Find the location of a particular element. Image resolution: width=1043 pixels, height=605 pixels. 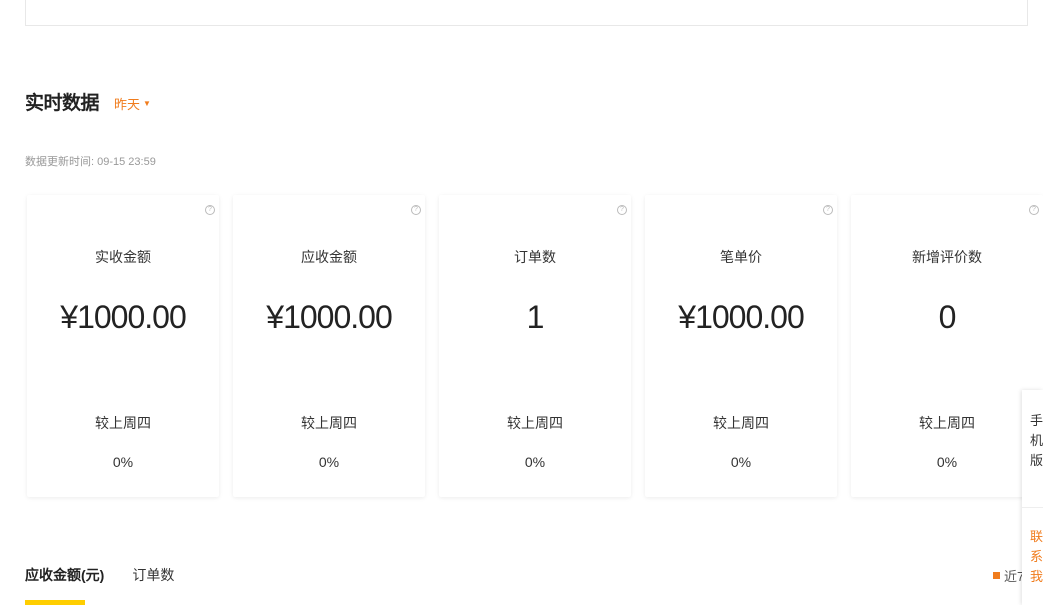

tab-receivable-amount: 应收金额(元) is located at coordinates (64, 575).